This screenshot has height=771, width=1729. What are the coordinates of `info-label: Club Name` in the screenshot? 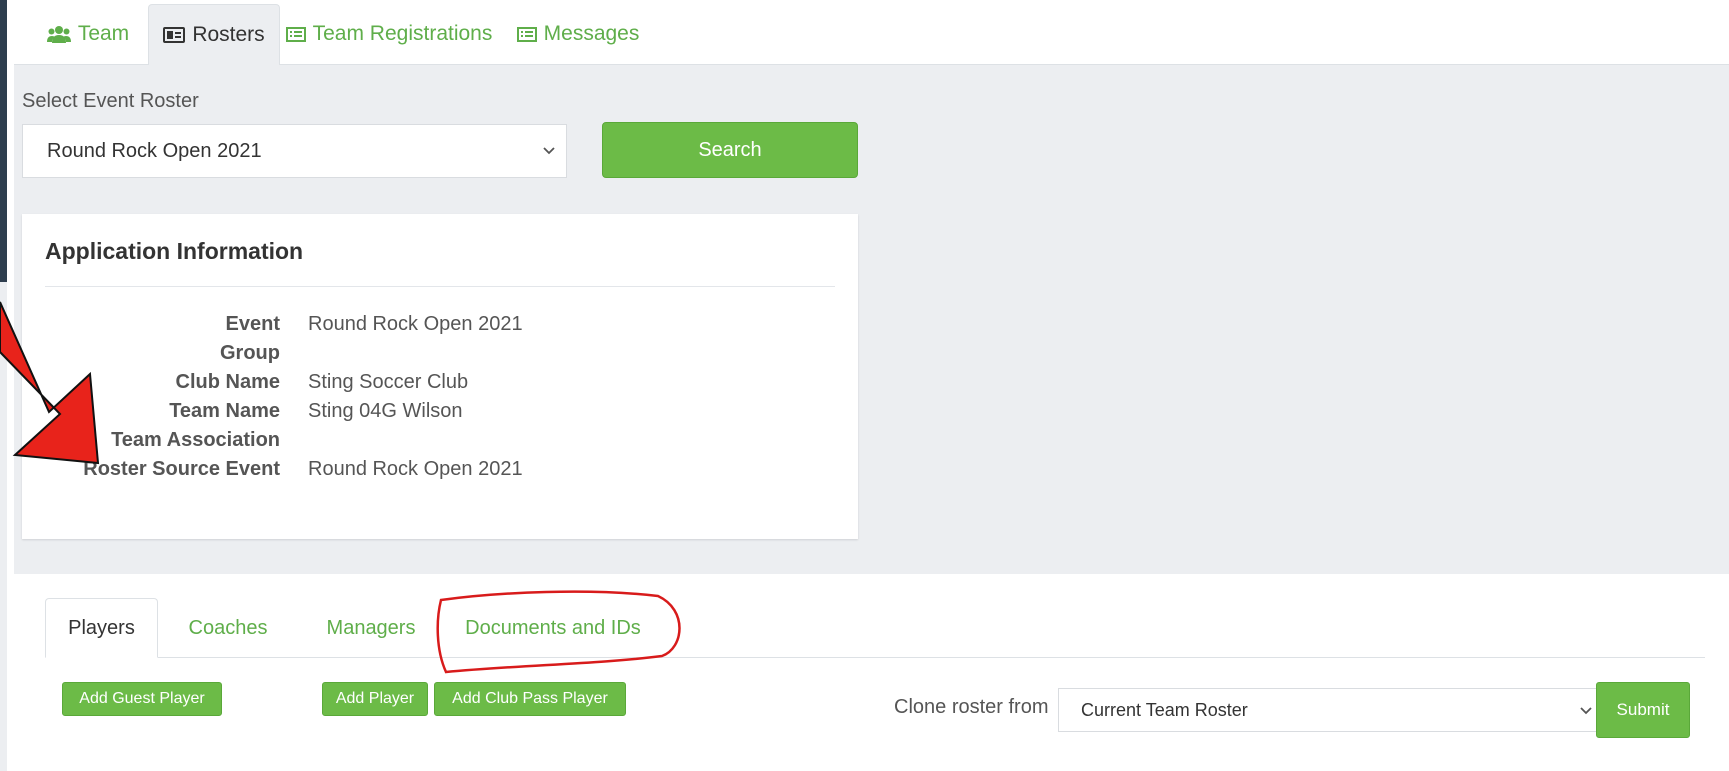 It's located at (227, 382).